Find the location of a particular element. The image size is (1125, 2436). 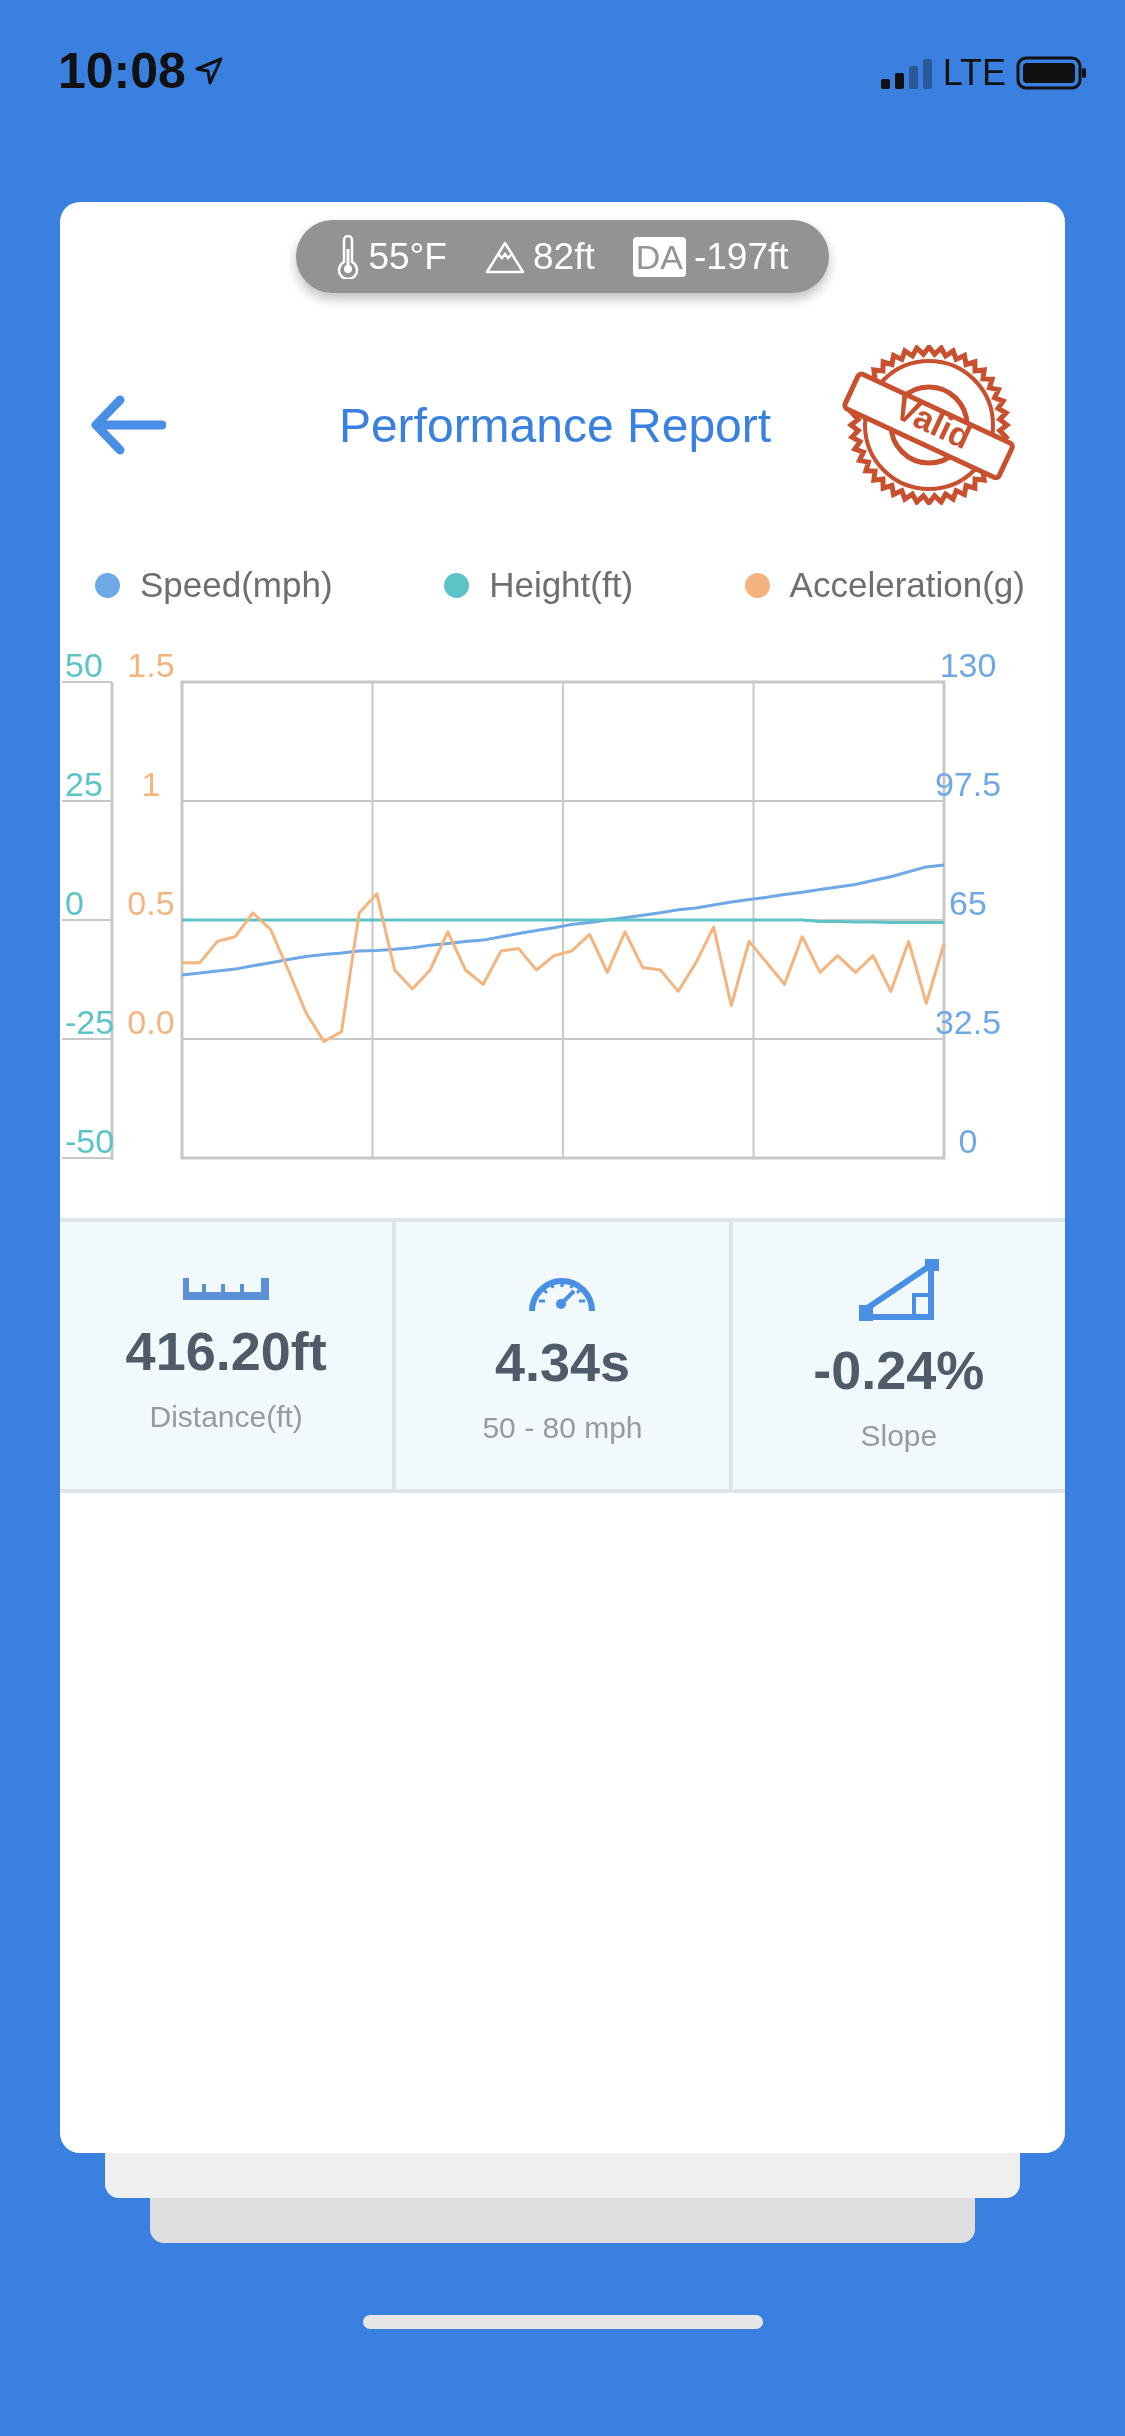

axis-label: -50 is located at coordinates (90, 1141).